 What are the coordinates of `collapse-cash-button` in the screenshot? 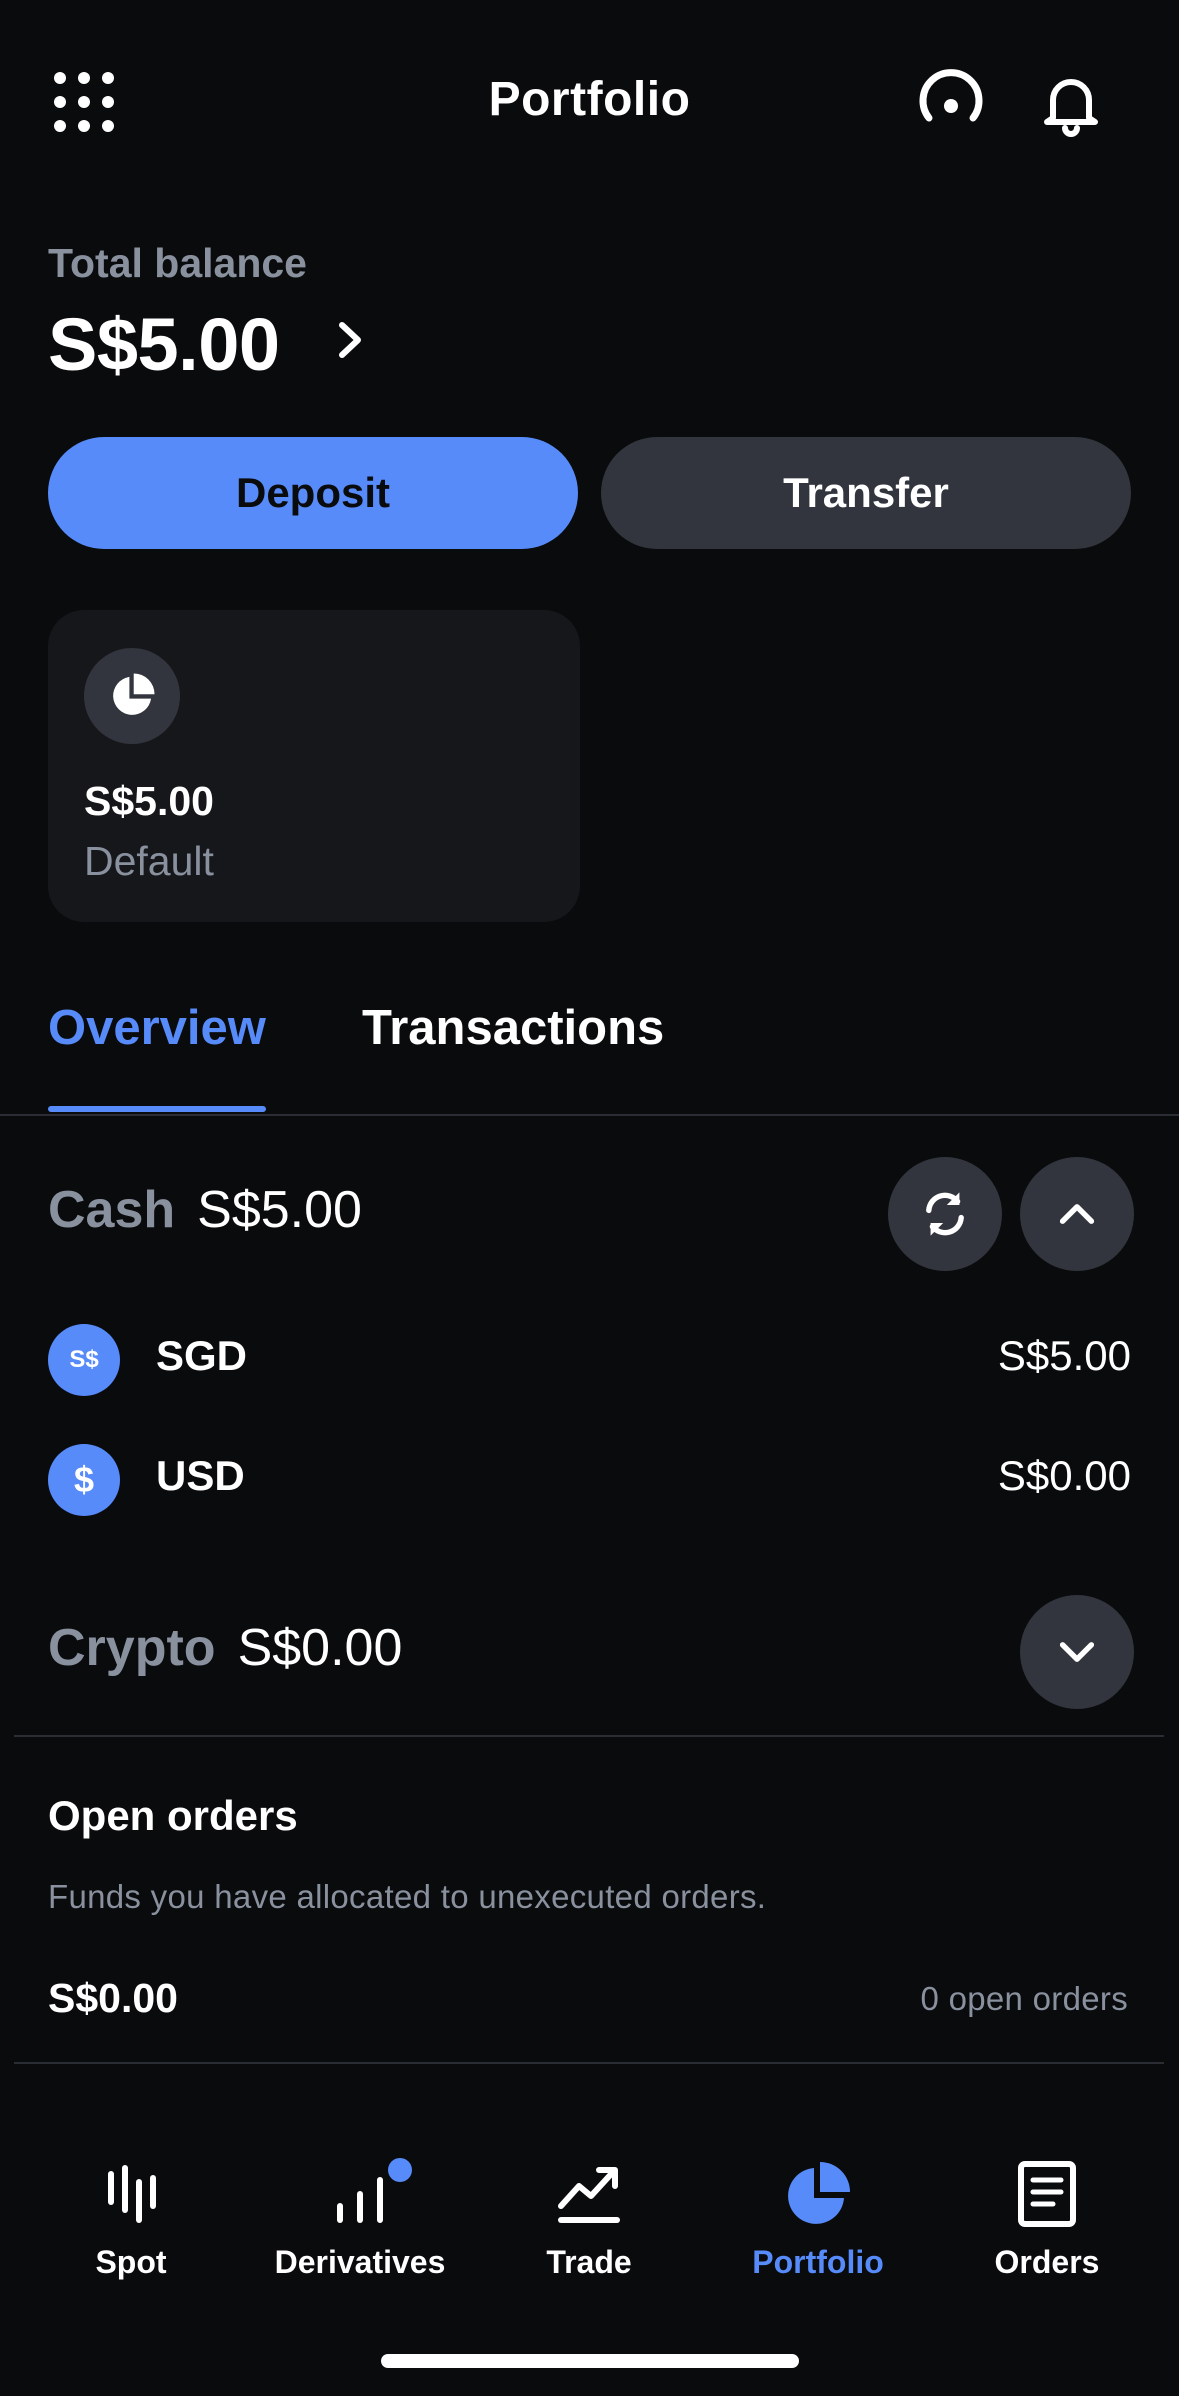 It's located at (1077, 1214).